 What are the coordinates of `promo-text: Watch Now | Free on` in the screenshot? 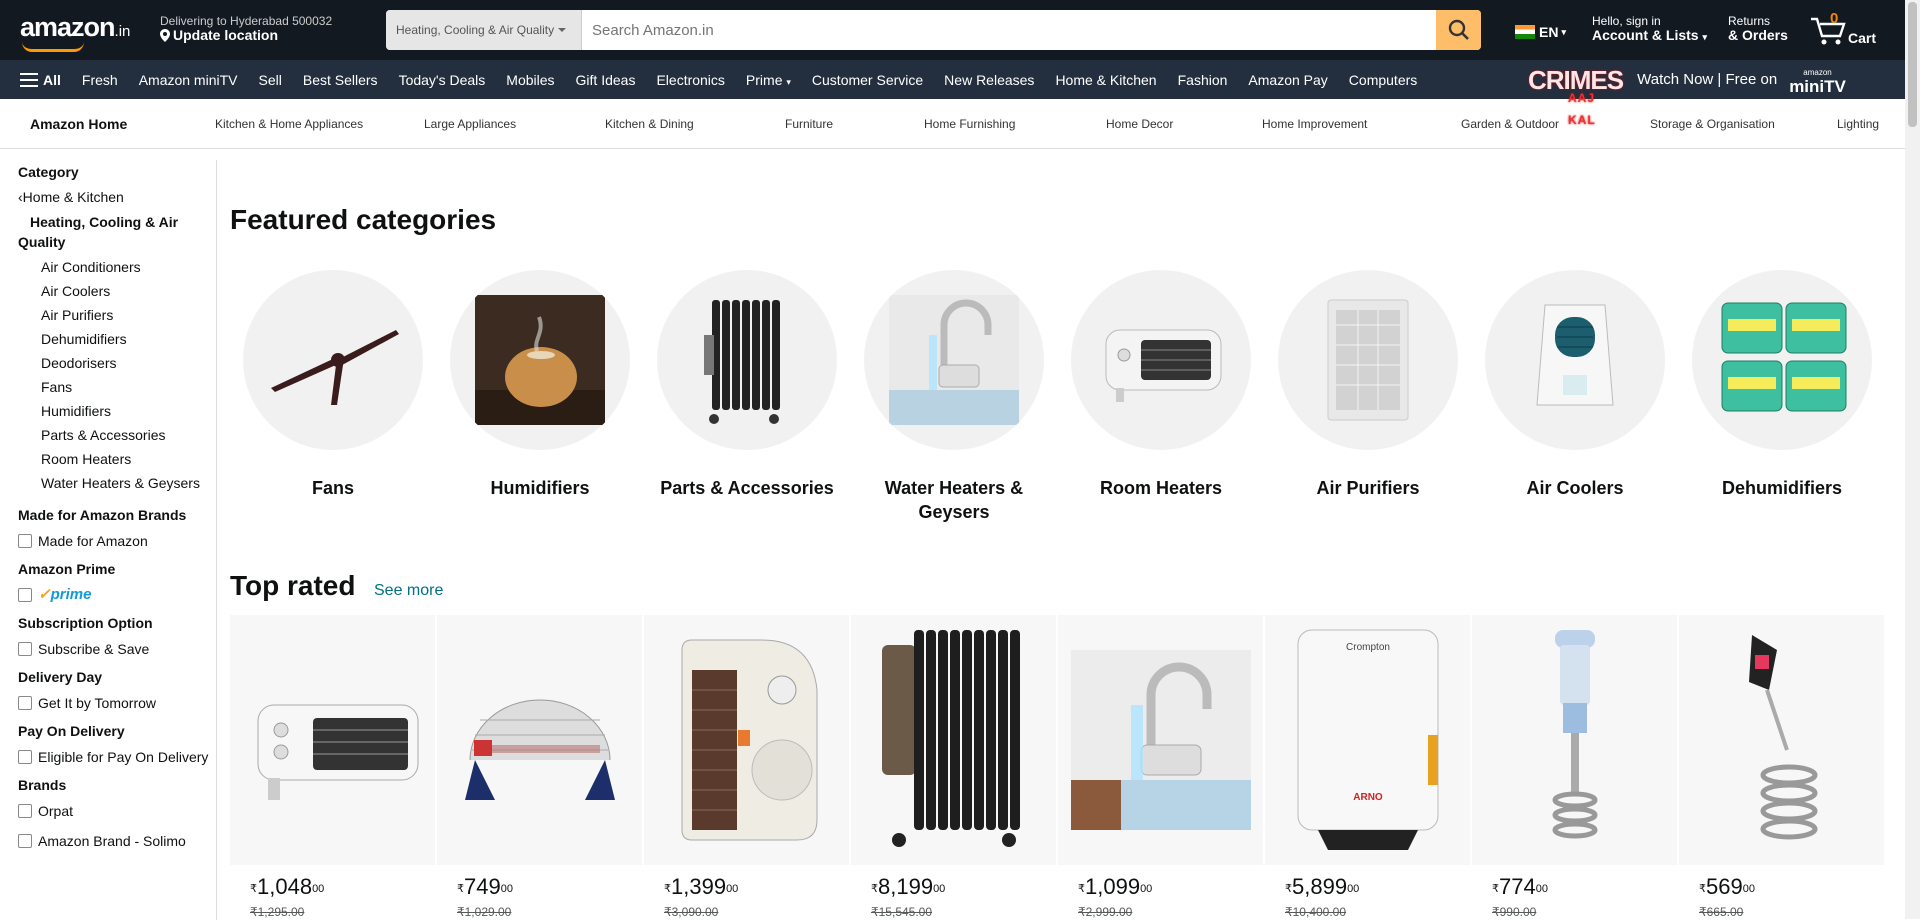 It's located at (1707, 79).